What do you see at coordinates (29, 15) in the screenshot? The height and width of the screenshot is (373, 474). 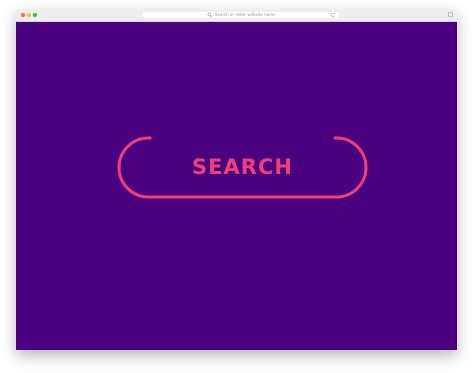 I see `minimize-window-button` at bounding box center [29, 15].